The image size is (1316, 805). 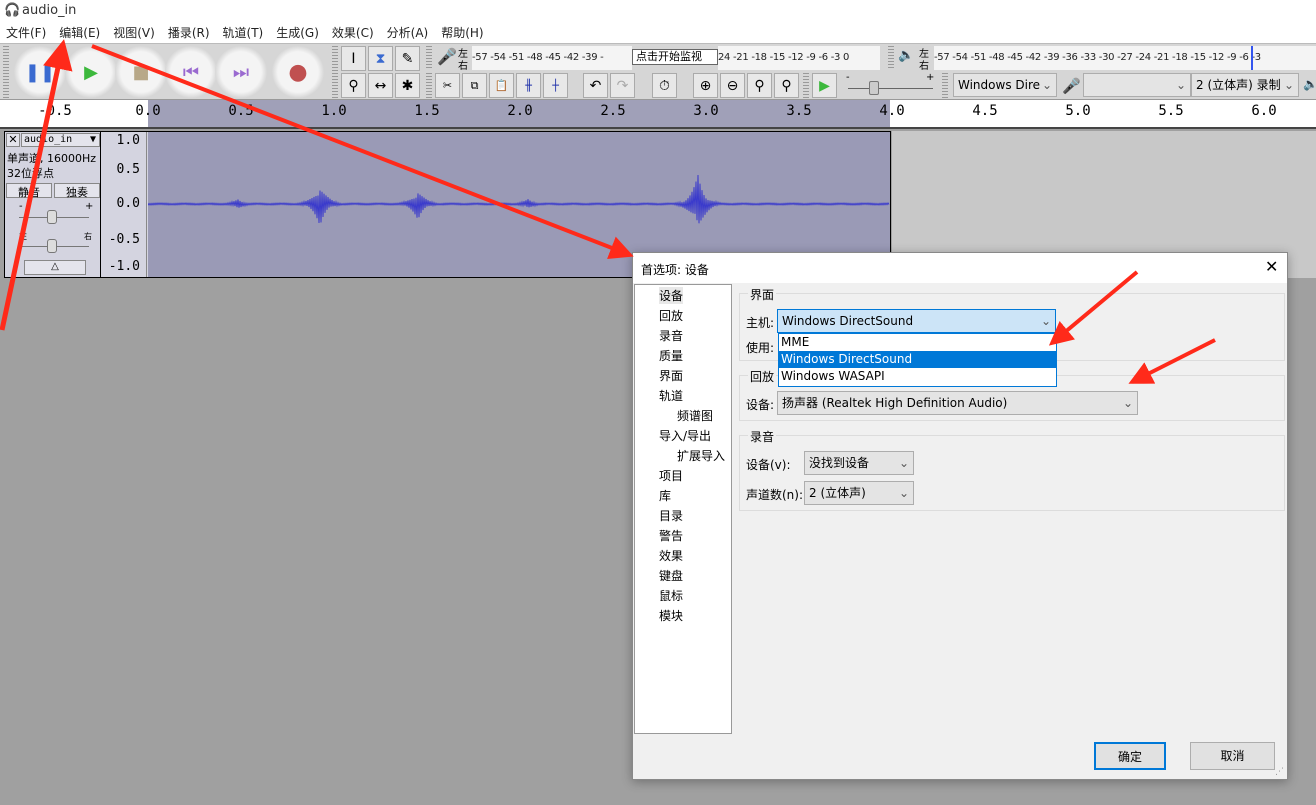 What do you see at coordinates (407, 58) in the screenshot?
I see `draw-tool: ✎` at bounding box center [407, 58].